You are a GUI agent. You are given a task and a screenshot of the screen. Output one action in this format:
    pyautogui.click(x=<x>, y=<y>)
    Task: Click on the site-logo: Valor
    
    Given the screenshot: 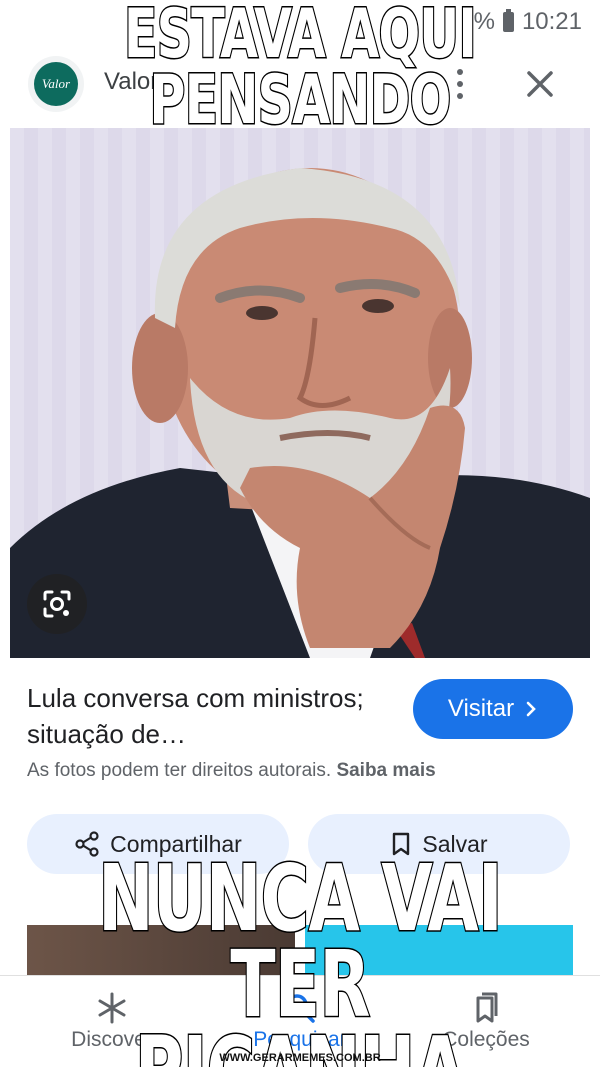 What is the action you would take?
    pyautogui.click(x=56, y=84)
    